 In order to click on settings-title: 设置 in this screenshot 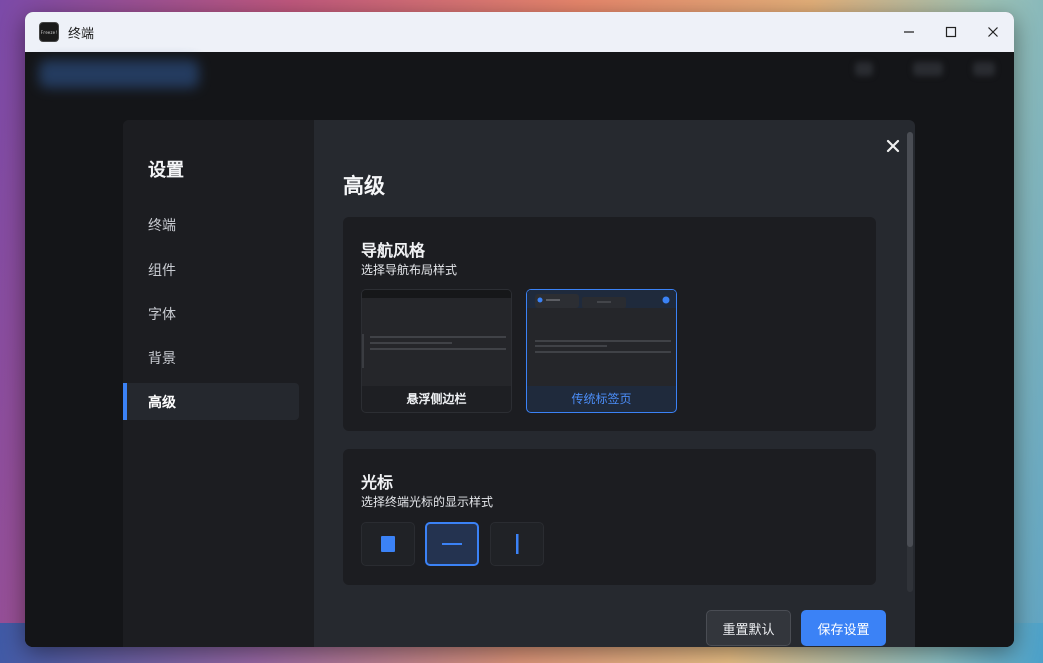, I will do `click(166, 170)`.